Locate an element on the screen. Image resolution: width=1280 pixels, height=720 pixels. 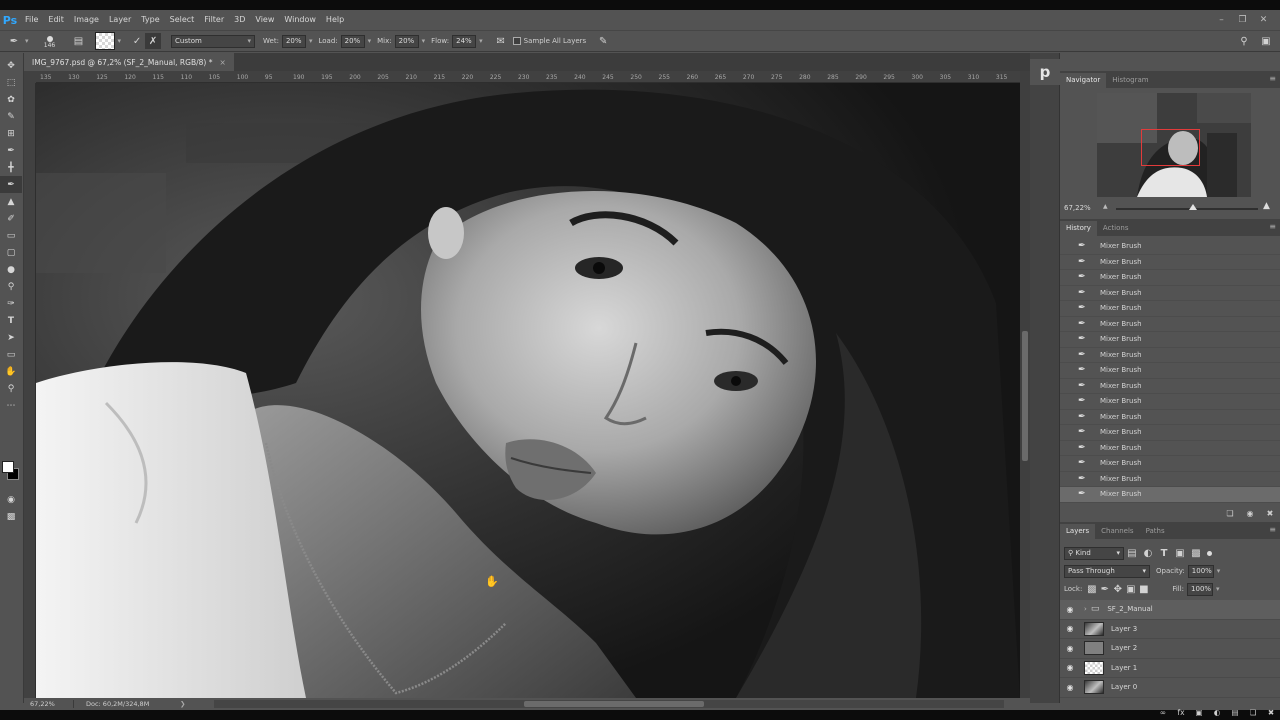
brush-panel-icon: ▤ is located at coordinates (79, 41).